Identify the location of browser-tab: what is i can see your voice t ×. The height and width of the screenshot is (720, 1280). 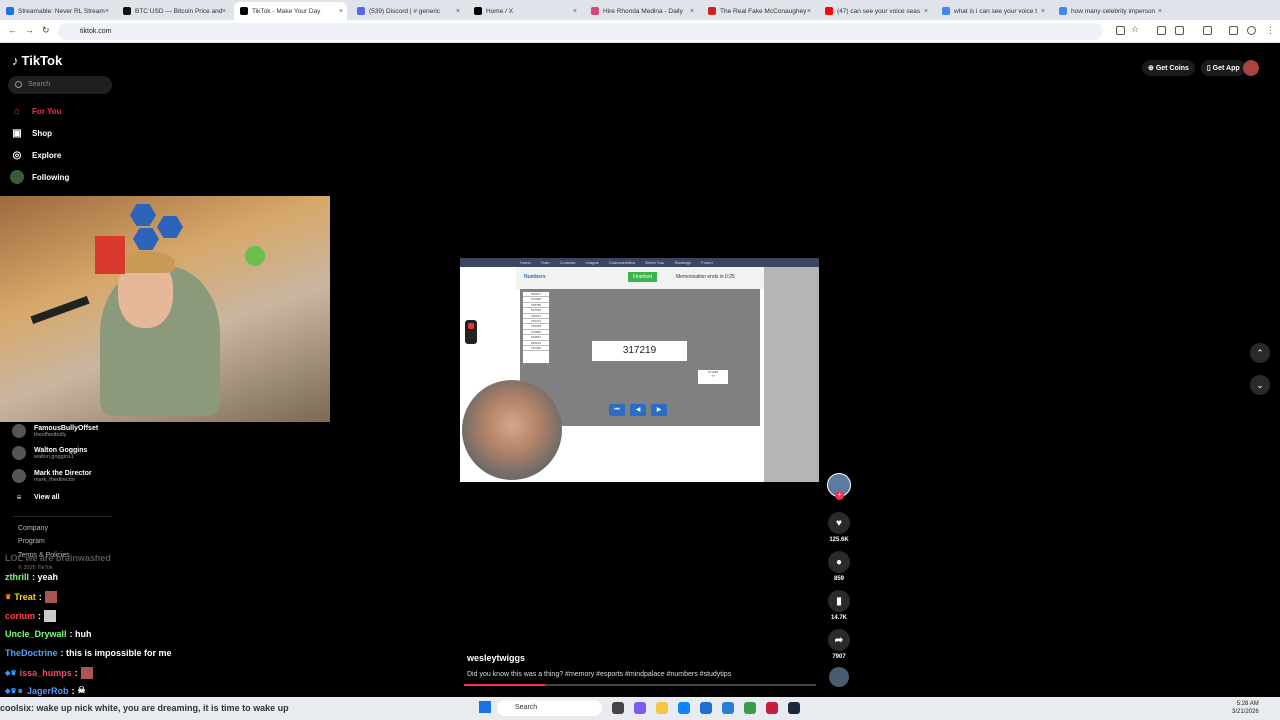
(992, 11).